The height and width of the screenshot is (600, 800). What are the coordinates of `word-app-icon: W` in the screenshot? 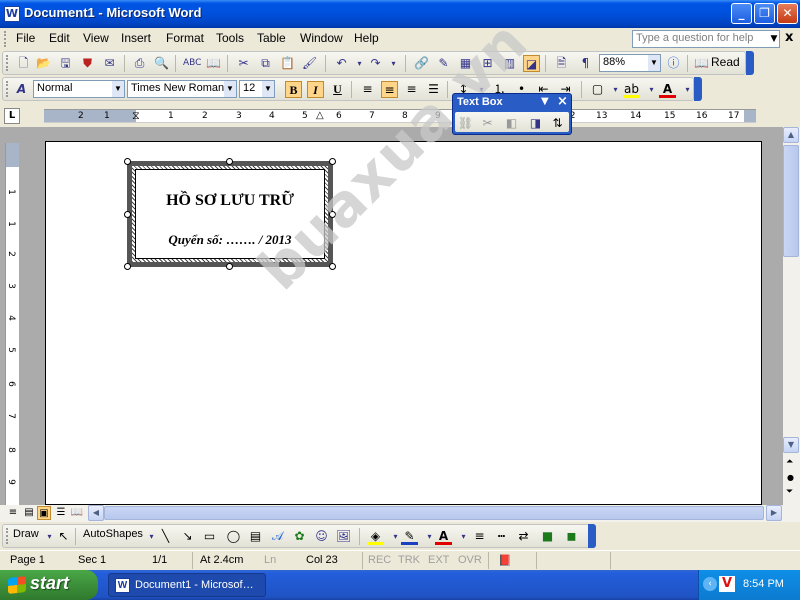 It's located at (12, 14).